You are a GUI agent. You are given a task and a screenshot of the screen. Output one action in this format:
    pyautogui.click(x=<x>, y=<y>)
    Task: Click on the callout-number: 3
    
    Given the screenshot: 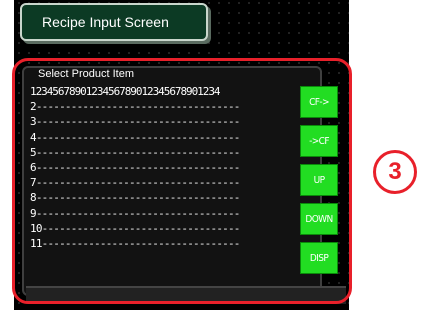 What is the action you would take?
    pyautogui.click(x=395, y=171)
    